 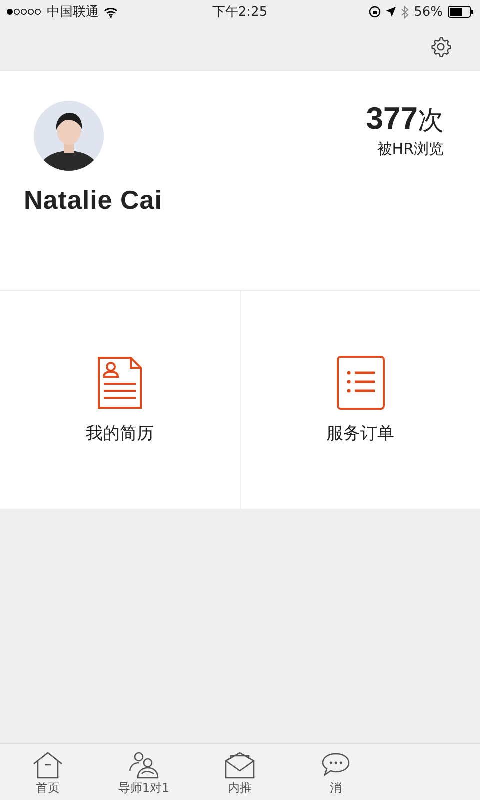 What do you see at coordinates (441, 47) in the screenshot?
I see `settings-icon` at bounding box center [441, 47].